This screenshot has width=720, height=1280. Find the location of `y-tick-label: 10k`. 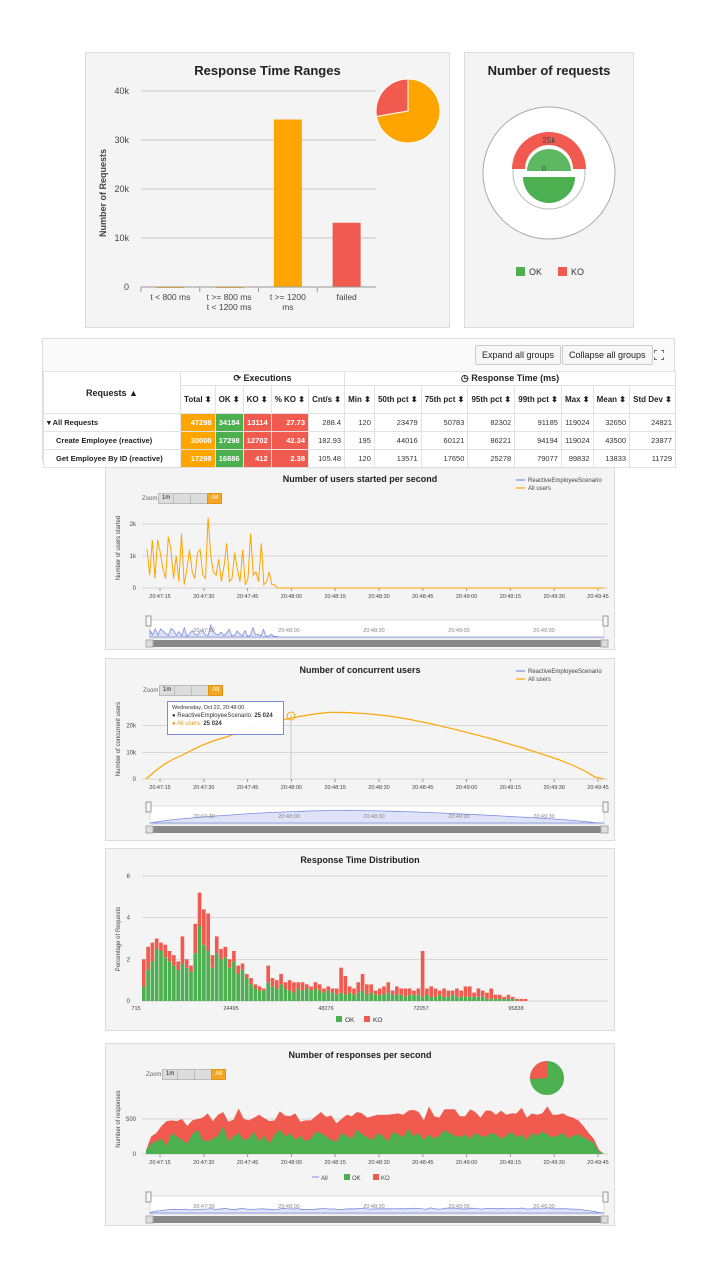

y-tick-label: 10k is located at coordinates (131, 753).